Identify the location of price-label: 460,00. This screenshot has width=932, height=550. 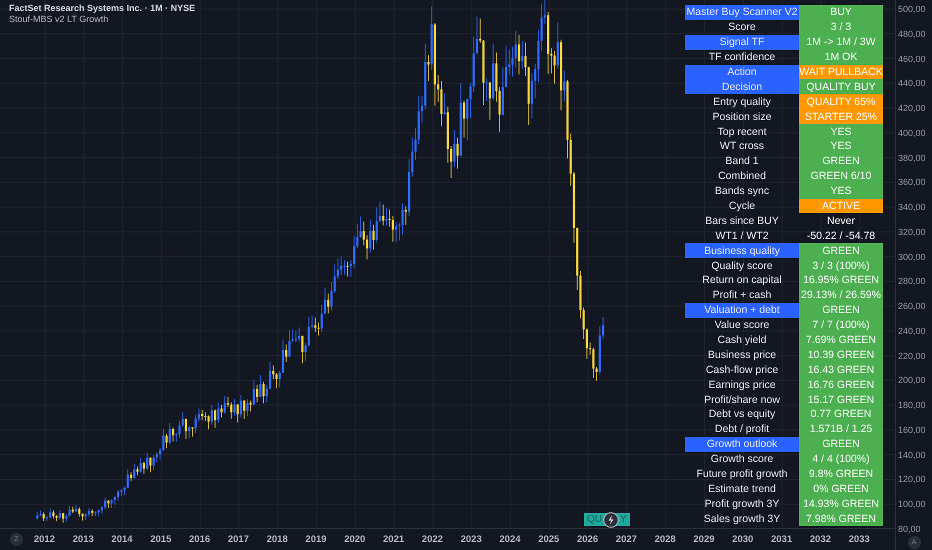
(912, 58).